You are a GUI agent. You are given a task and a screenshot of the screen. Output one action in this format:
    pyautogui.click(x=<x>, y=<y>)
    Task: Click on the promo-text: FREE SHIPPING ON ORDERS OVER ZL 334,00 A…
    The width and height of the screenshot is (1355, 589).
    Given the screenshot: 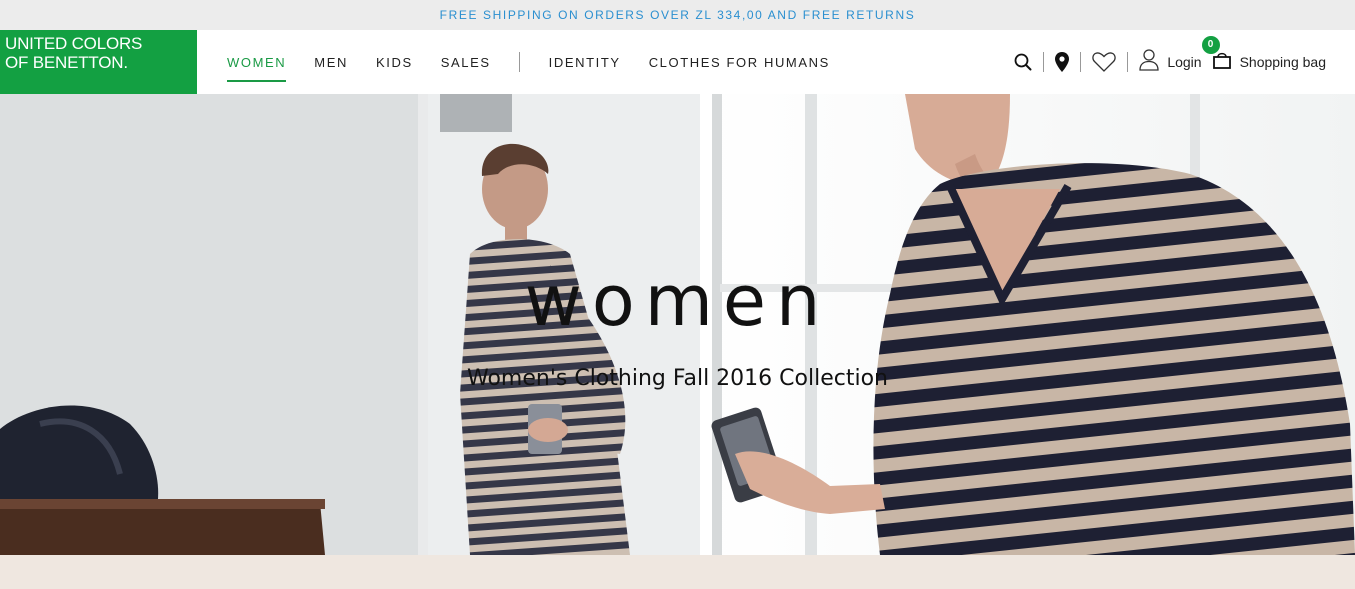 What is the action you would take?
    pyautogui.click(x=677, y=15)
    